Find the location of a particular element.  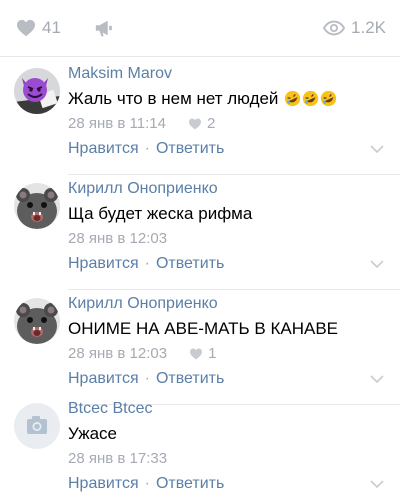

post-like-button: 41 is located at coordinates (38, 28).